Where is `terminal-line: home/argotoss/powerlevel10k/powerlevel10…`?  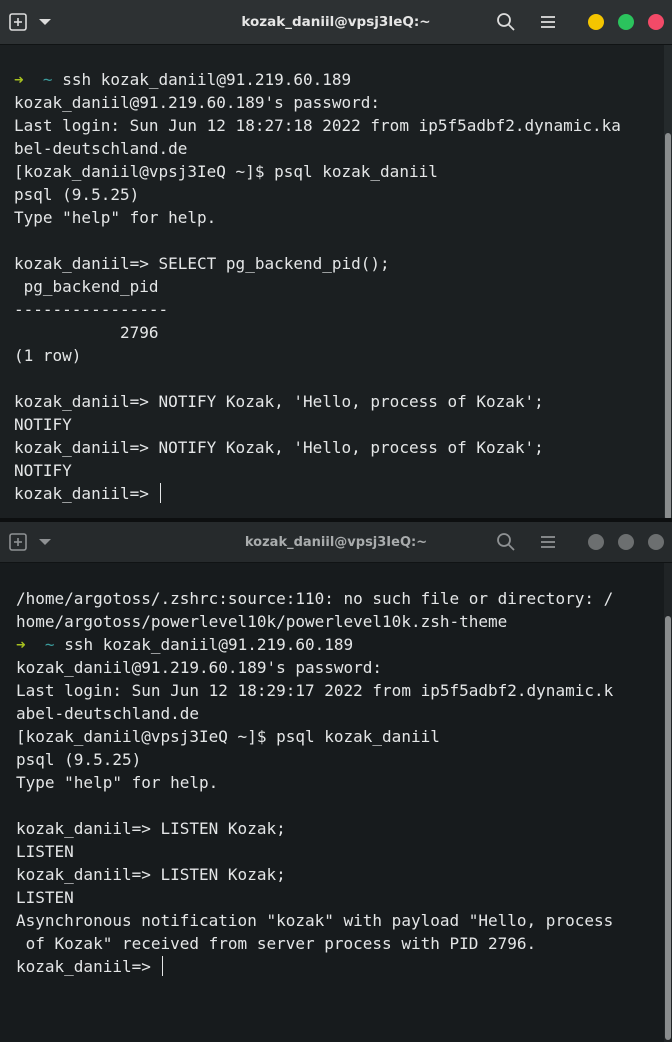 terminal-line: home/argotoss/powerlevel10k/powerlevel10… is located at coordinates (338, 621).